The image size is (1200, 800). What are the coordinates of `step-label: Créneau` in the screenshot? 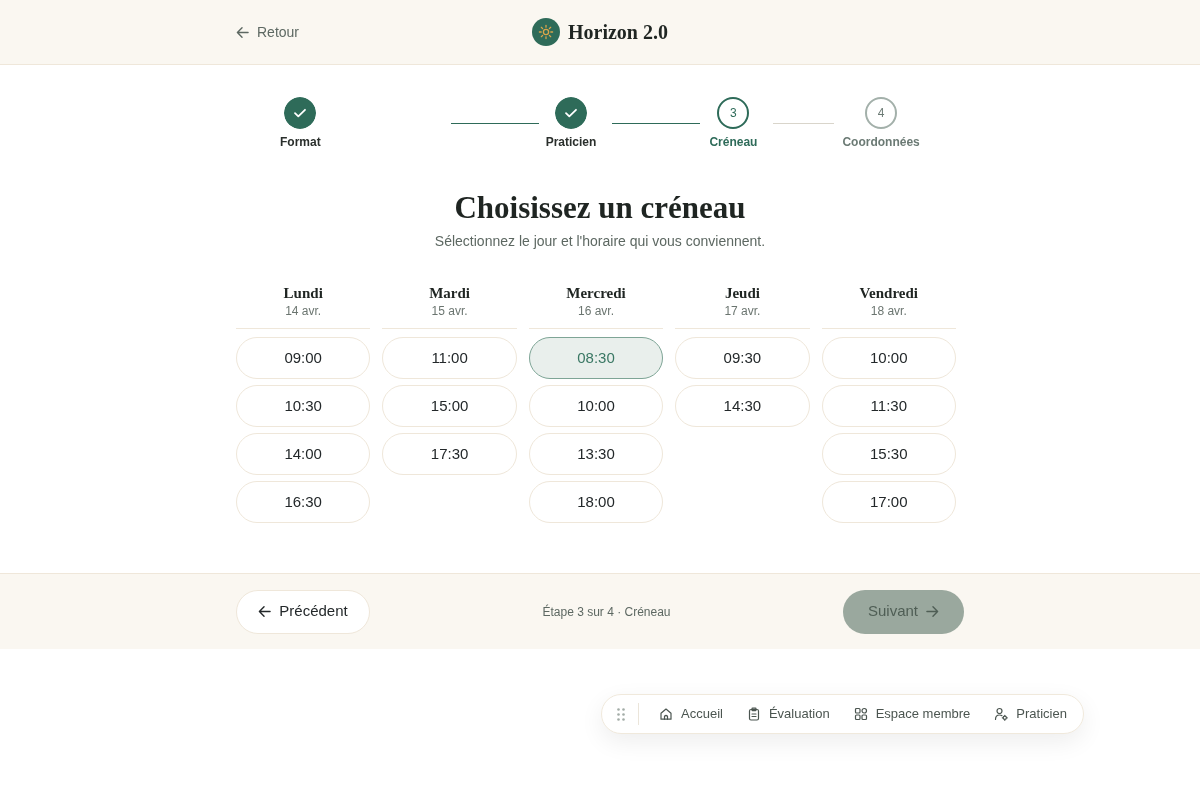 It's located at (733, 142).